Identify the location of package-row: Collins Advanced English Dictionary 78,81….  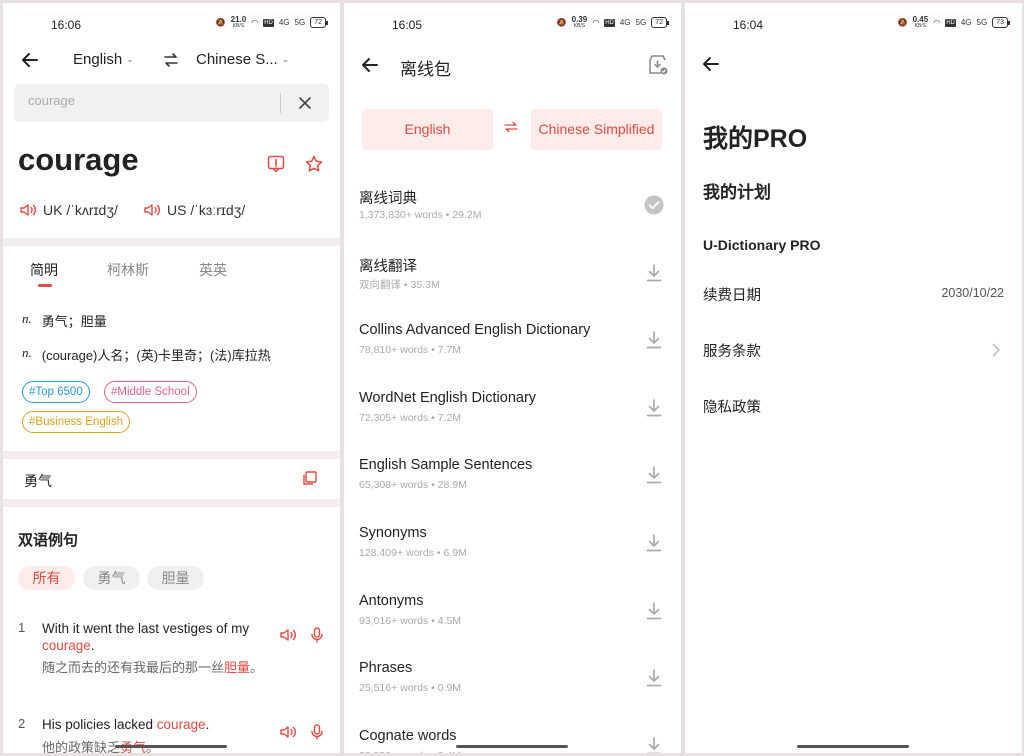
(512, 347).